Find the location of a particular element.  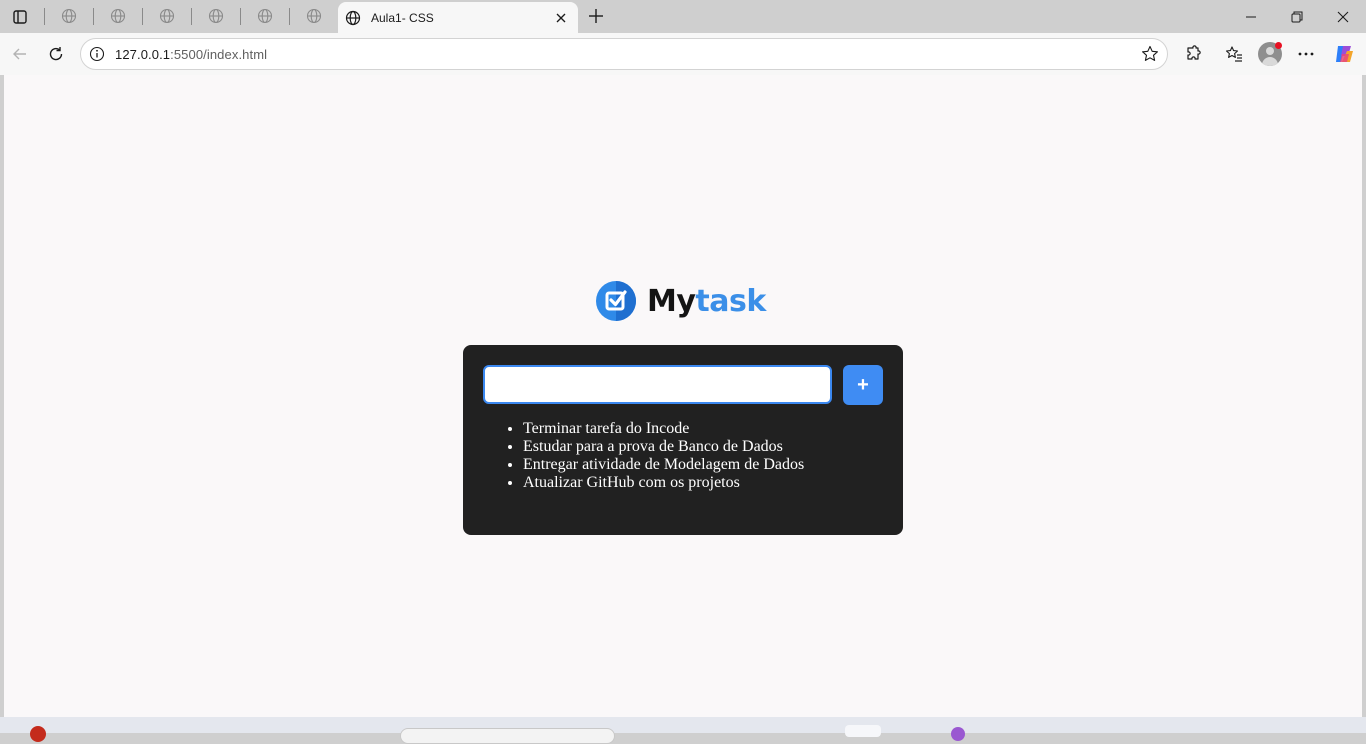

restore-icon is located at coordinates (1297, 16).